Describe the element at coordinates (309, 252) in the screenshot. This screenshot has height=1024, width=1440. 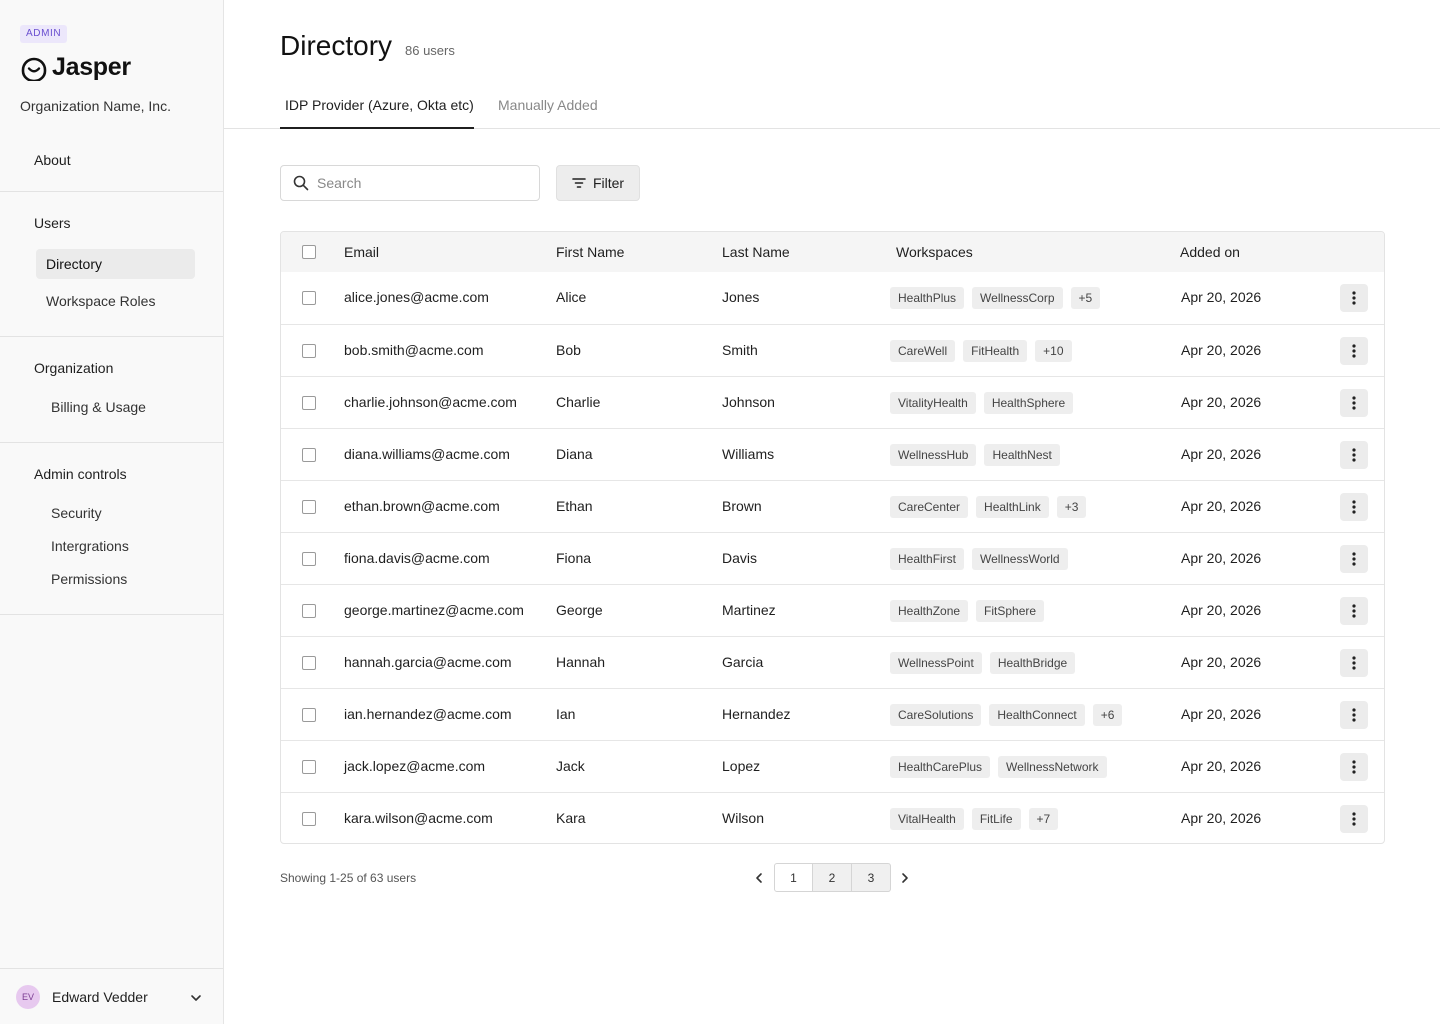
I see `select-all-checkbox` at that location.